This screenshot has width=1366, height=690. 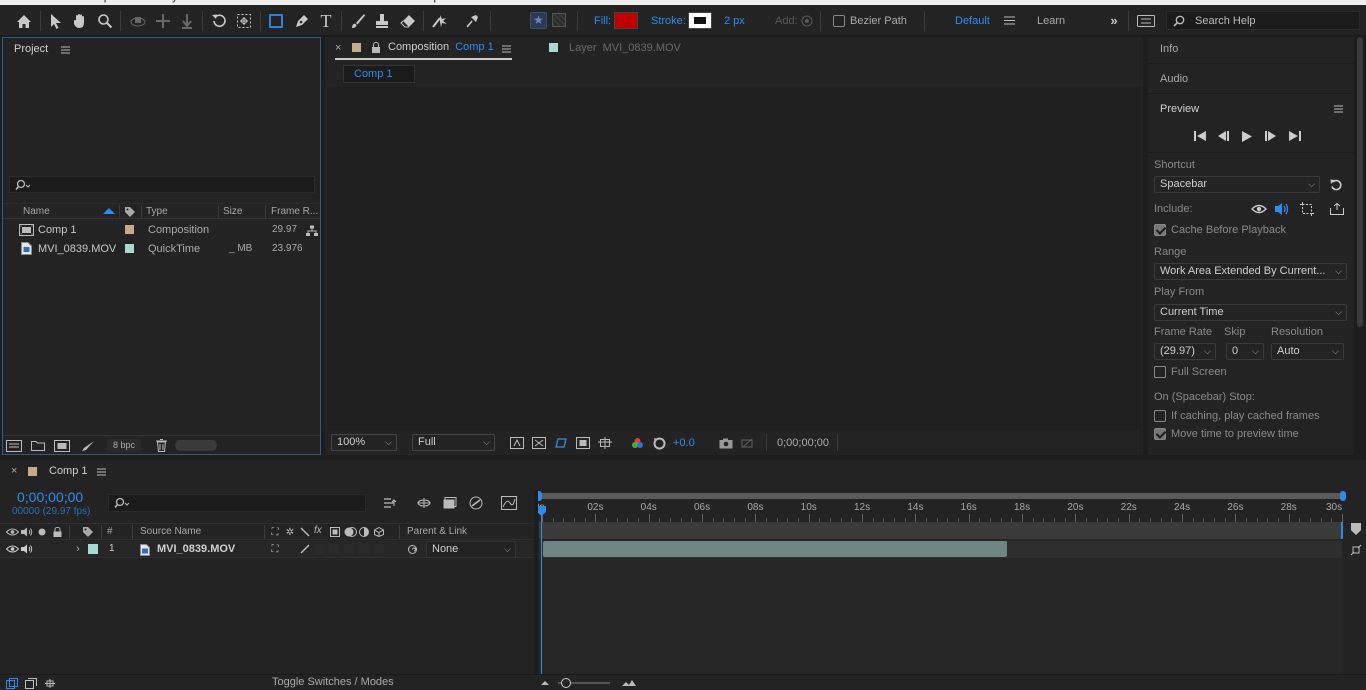 I want to click on exposure-value: +0.0, so click(x=684, y=443).